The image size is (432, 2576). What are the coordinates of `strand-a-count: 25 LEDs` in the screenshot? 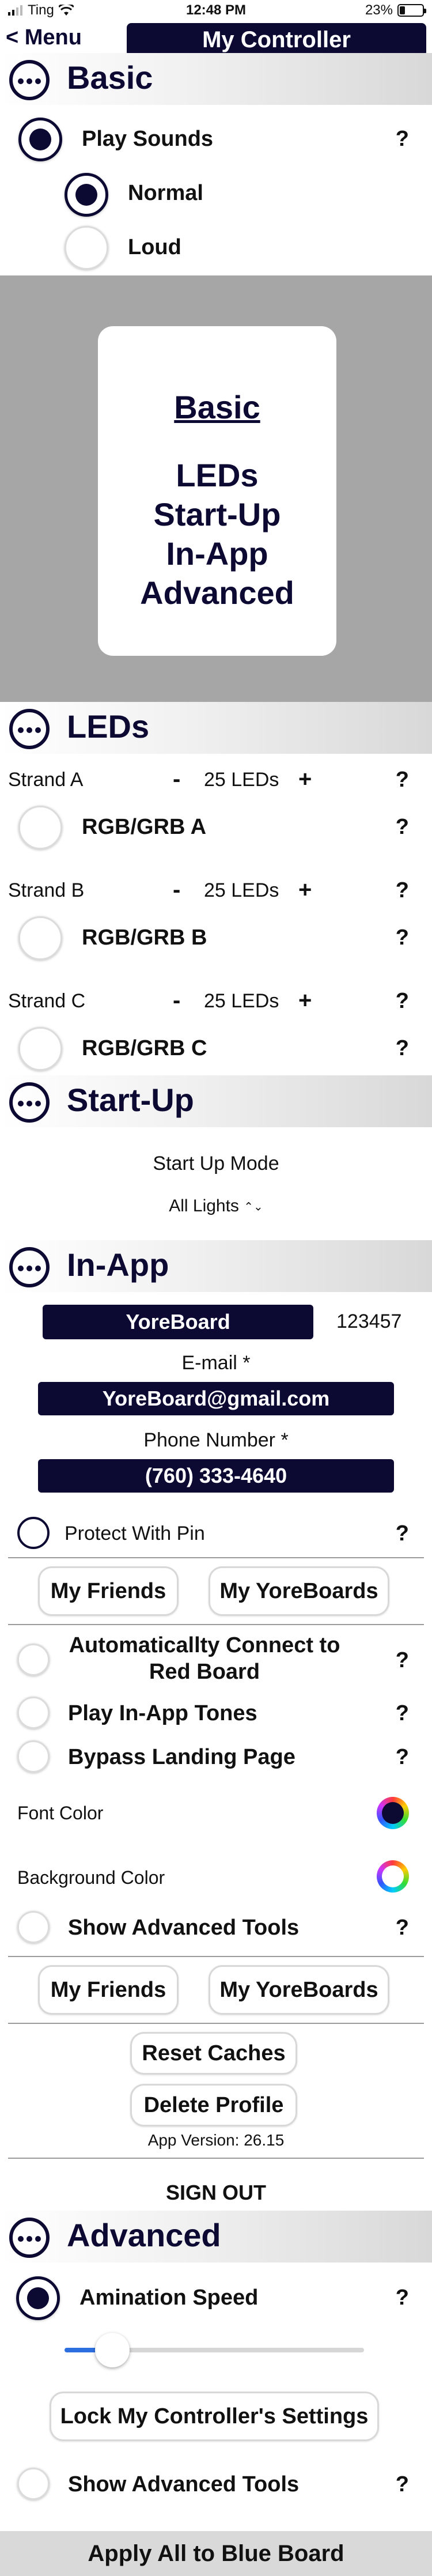 It's located at (241, 780).